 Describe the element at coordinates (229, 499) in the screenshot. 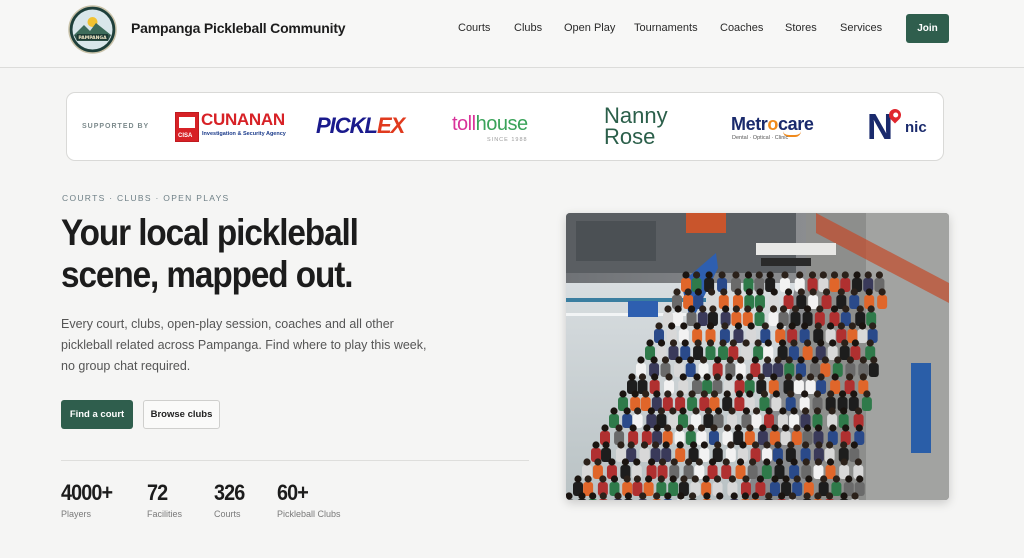

I see `stat-courts: 326 Courts` at that location.